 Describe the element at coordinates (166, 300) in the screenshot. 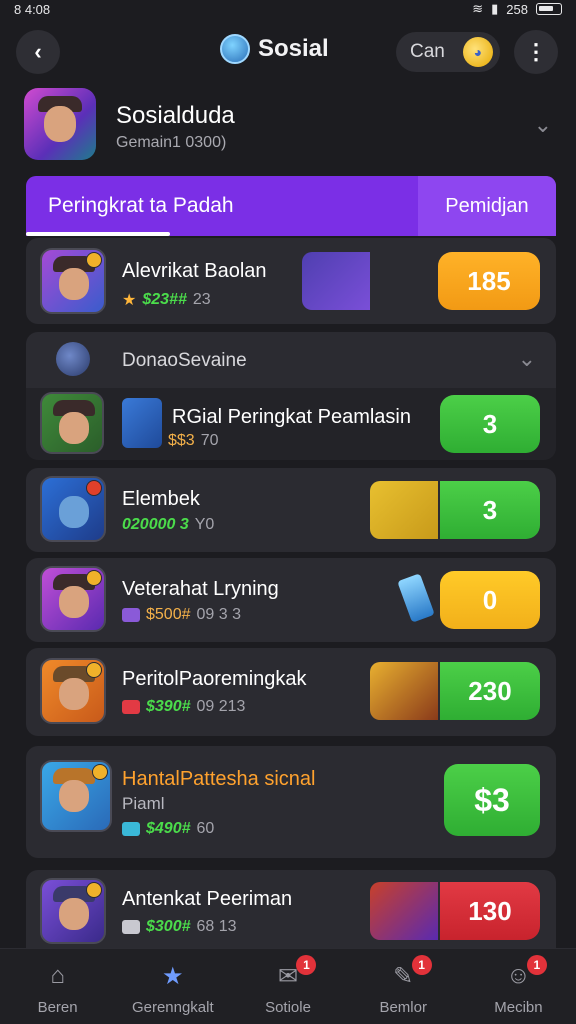

I see `player-stats: ★ $23## 23` at that location.